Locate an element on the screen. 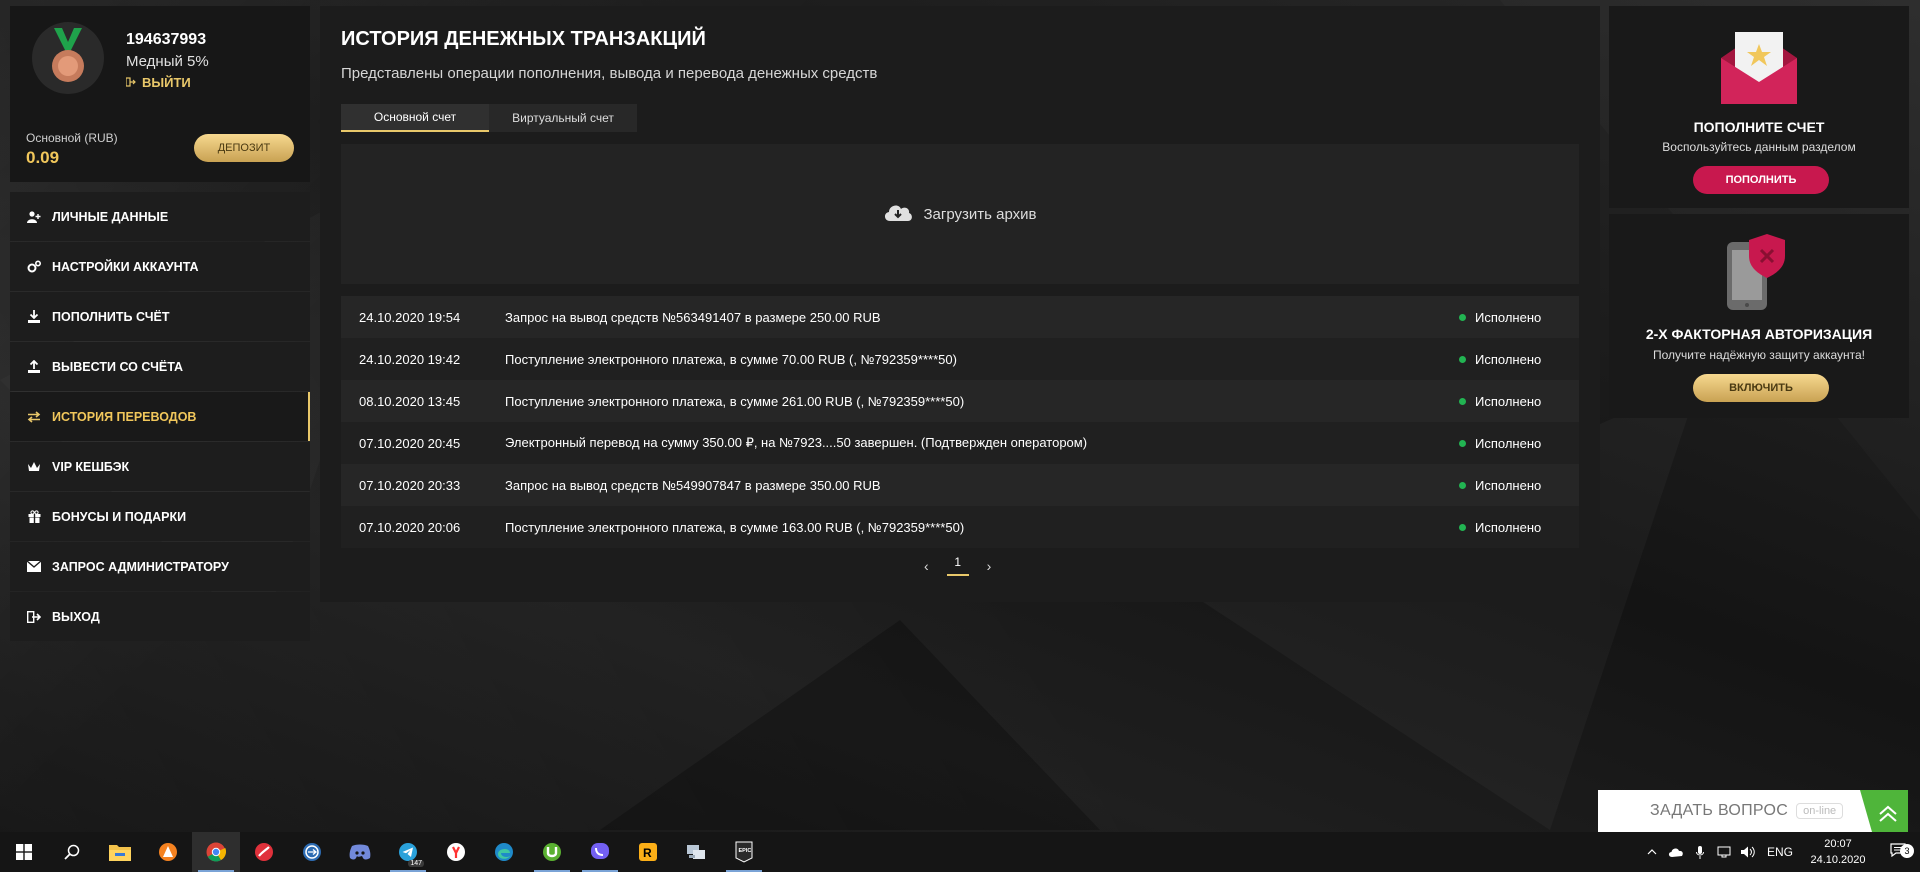 This screenshot has width=1920, height=872. avast-icon is located at coordinates (168, 852).